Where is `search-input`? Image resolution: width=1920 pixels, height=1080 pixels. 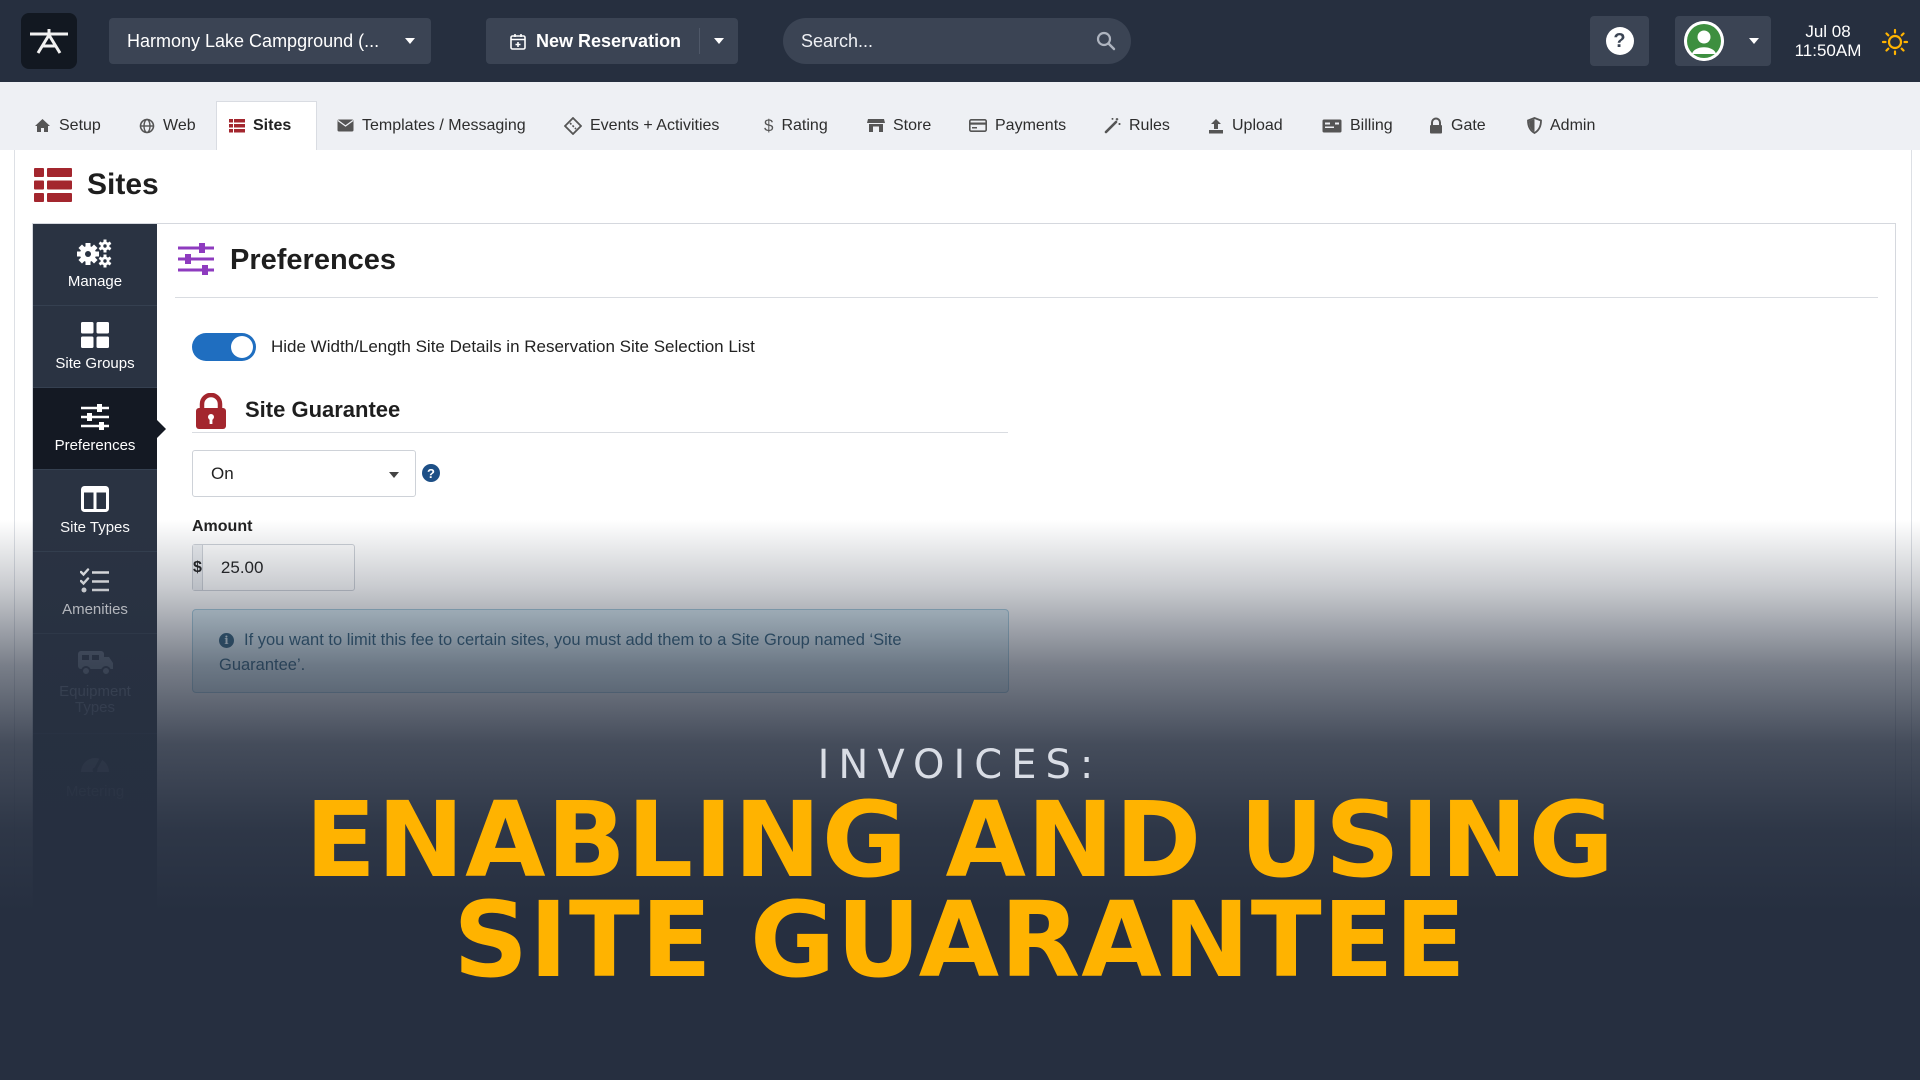
search-input is located at coordinates (957, 41).